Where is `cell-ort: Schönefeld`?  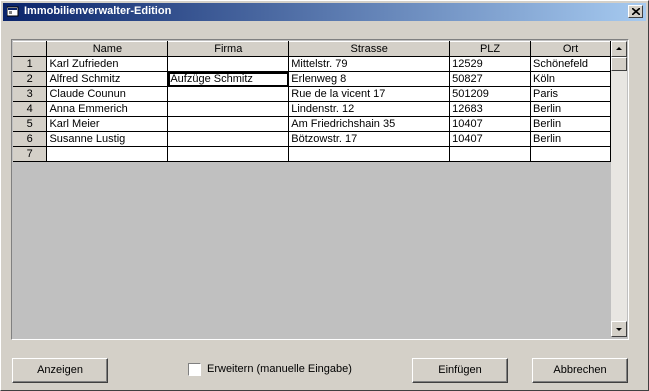
cell-ort: Schönefeld is located at coordinates (570, 64).